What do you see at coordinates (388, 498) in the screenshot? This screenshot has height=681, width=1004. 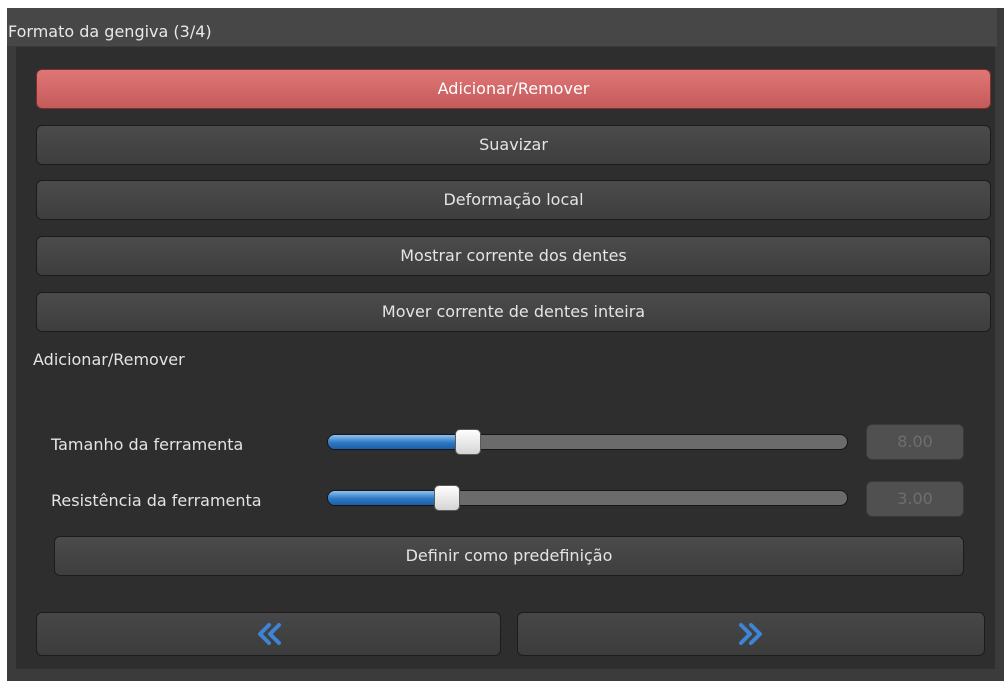 I see `tool-resistance-slider-fill` at bounding box center [388, 498].